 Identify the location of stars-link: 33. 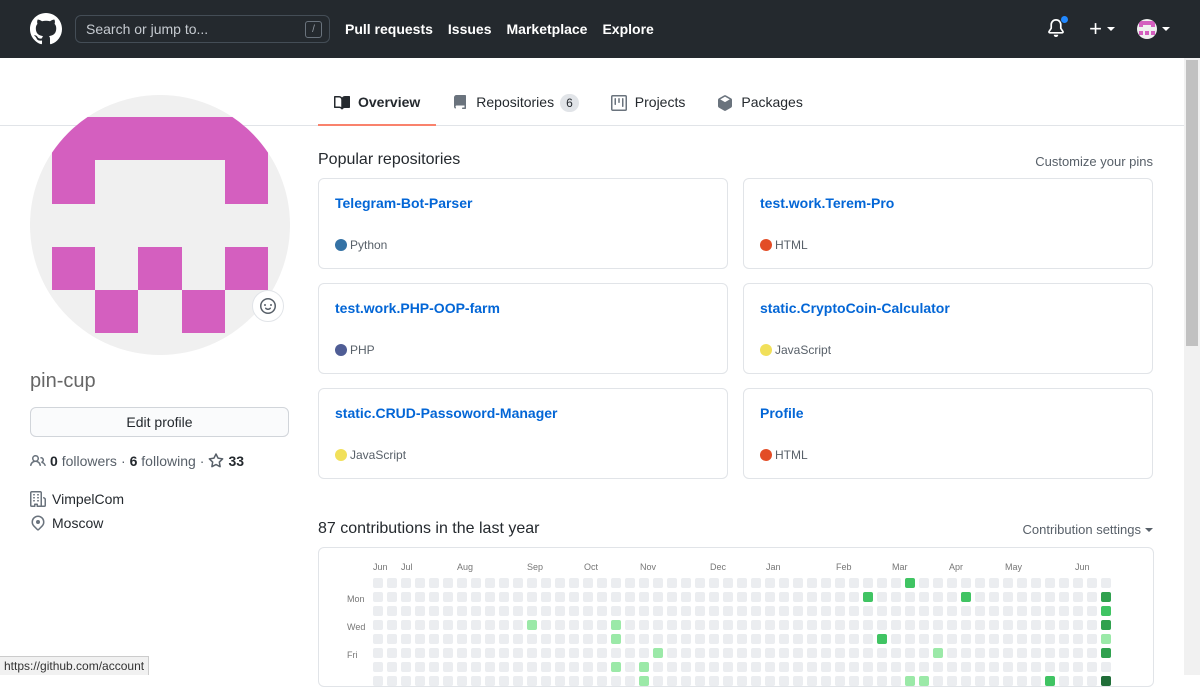
(226, 461).